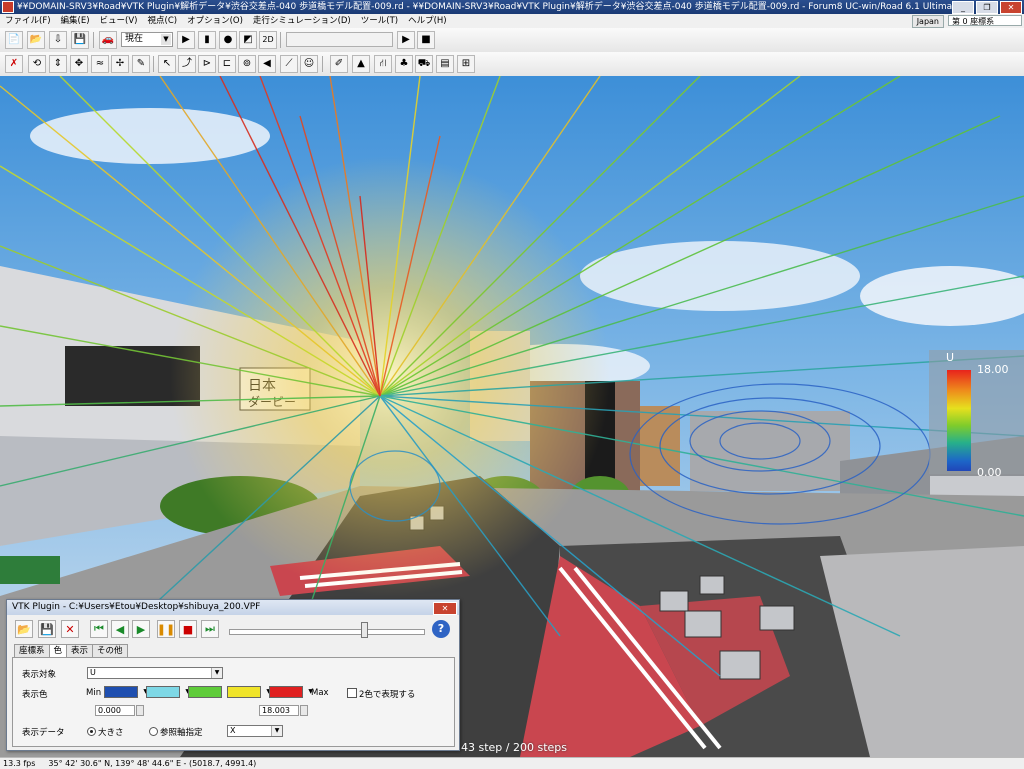 Image resolution: width=1024 pixels, height=769 pixels. Describe the element at coordinates (352, 693) in the screenshot. I see `two-color-checkbox` at that location.